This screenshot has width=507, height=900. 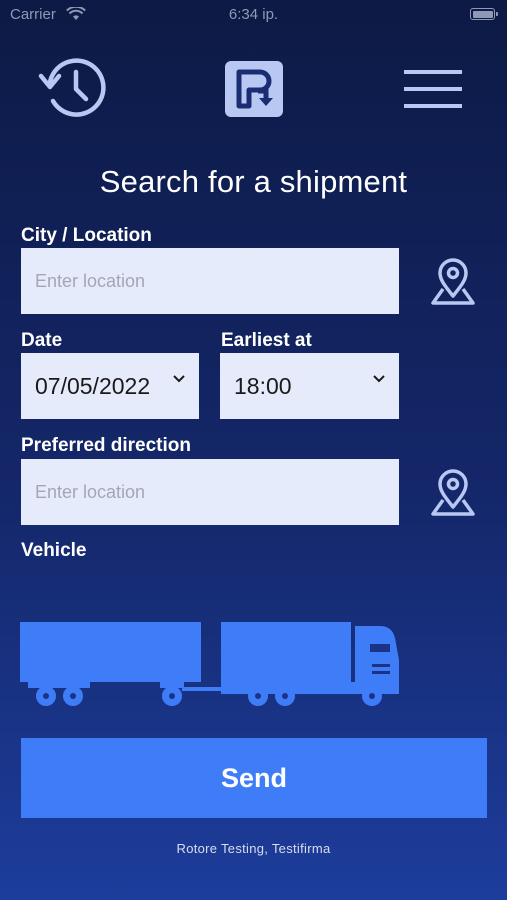 I want to click on send-button-label: Send, so click(x=253, y=777).